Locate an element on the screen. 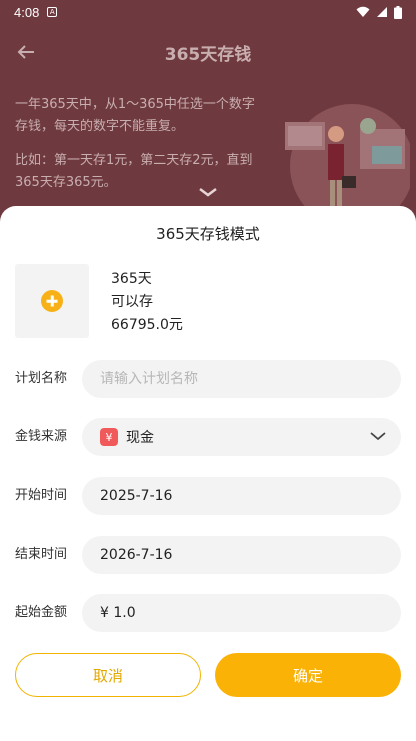 This screenshot has width=416, height=741. start-amount-field: ¥ 1.0 is located at coordinates (241, 613).